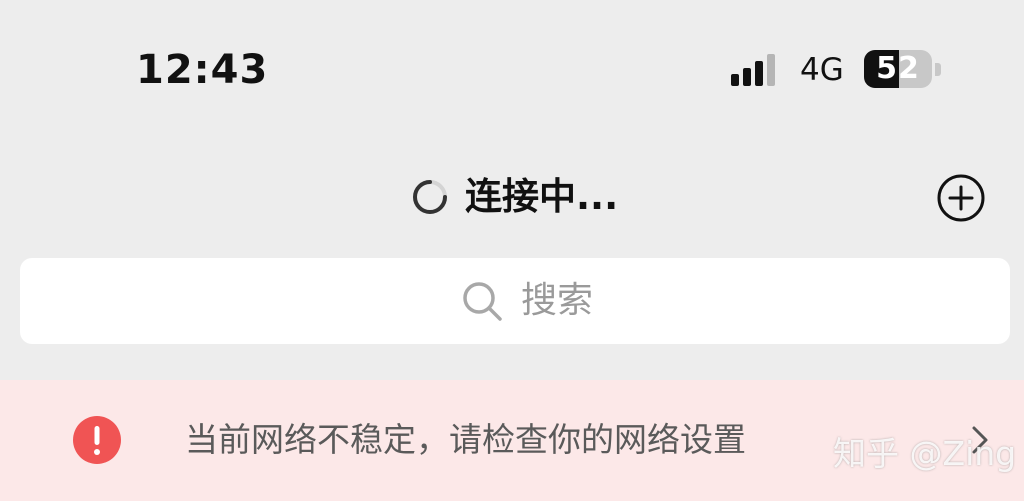  Describe the element at coordinates (97, 440) in the screenshot. I see `exclamation-circle-icon` at that location.